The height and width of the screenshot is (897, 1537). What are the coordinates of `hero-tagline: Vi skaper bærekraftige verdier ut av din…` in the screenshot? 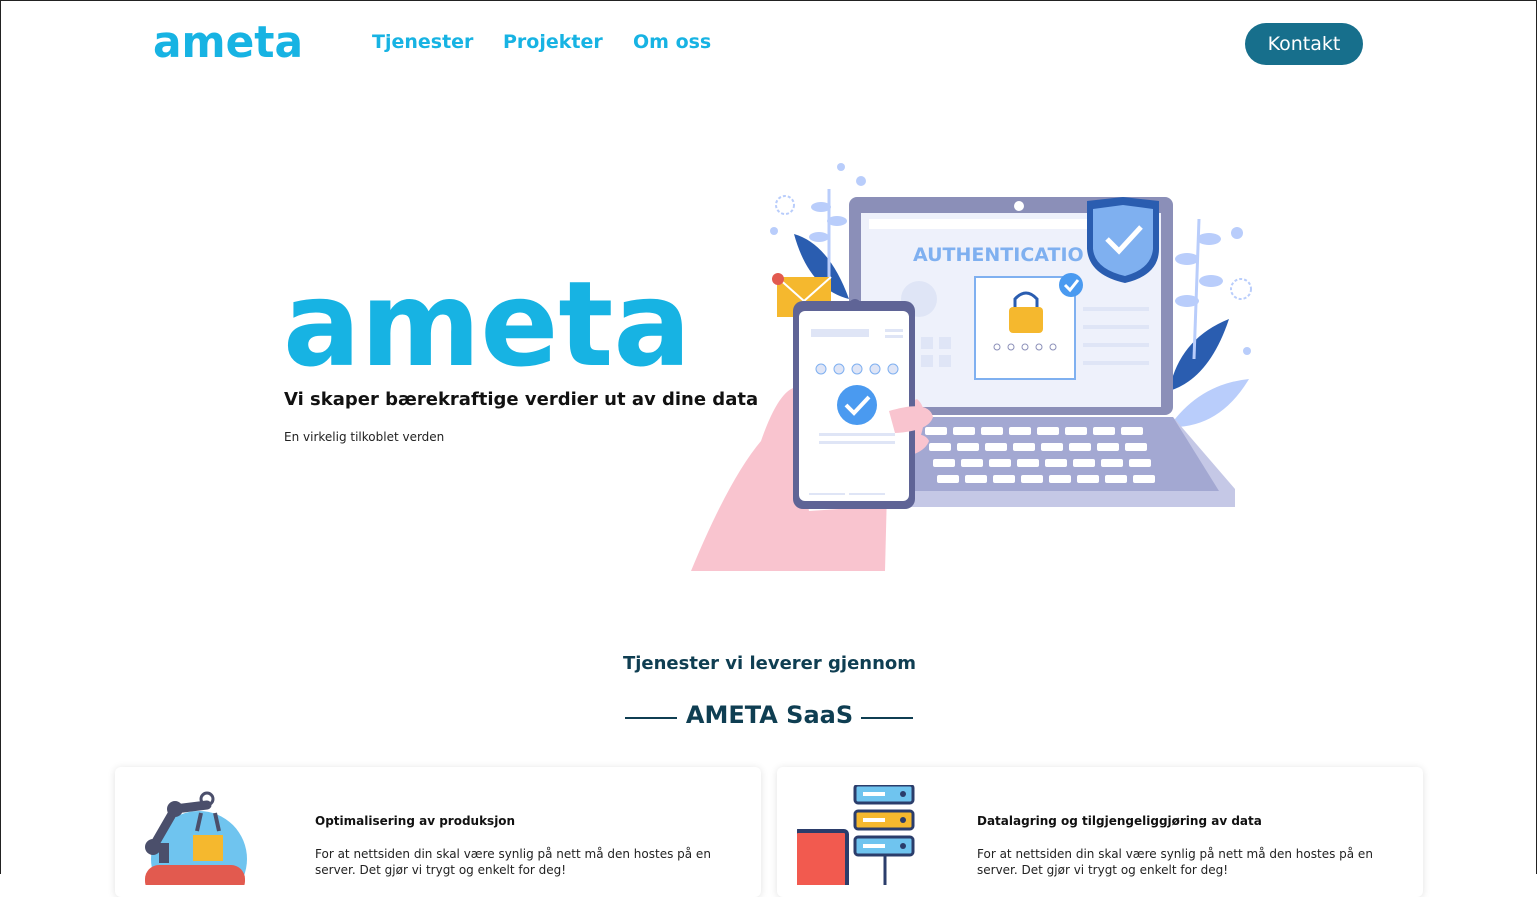 It's located at (521, 399).